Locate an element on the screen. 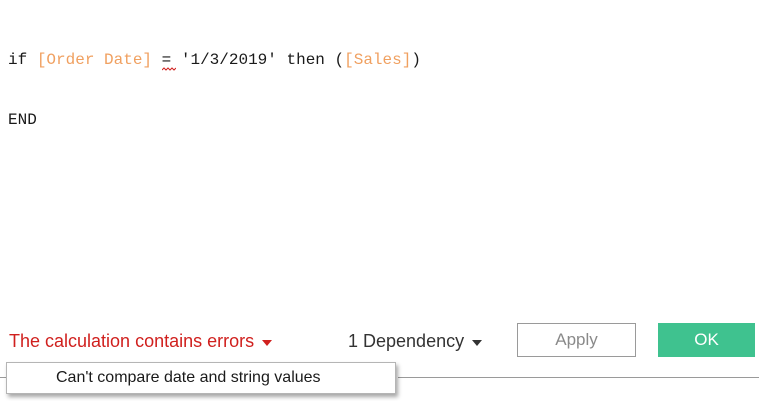  apply-button: Apply is located at coordinates (576, 340).